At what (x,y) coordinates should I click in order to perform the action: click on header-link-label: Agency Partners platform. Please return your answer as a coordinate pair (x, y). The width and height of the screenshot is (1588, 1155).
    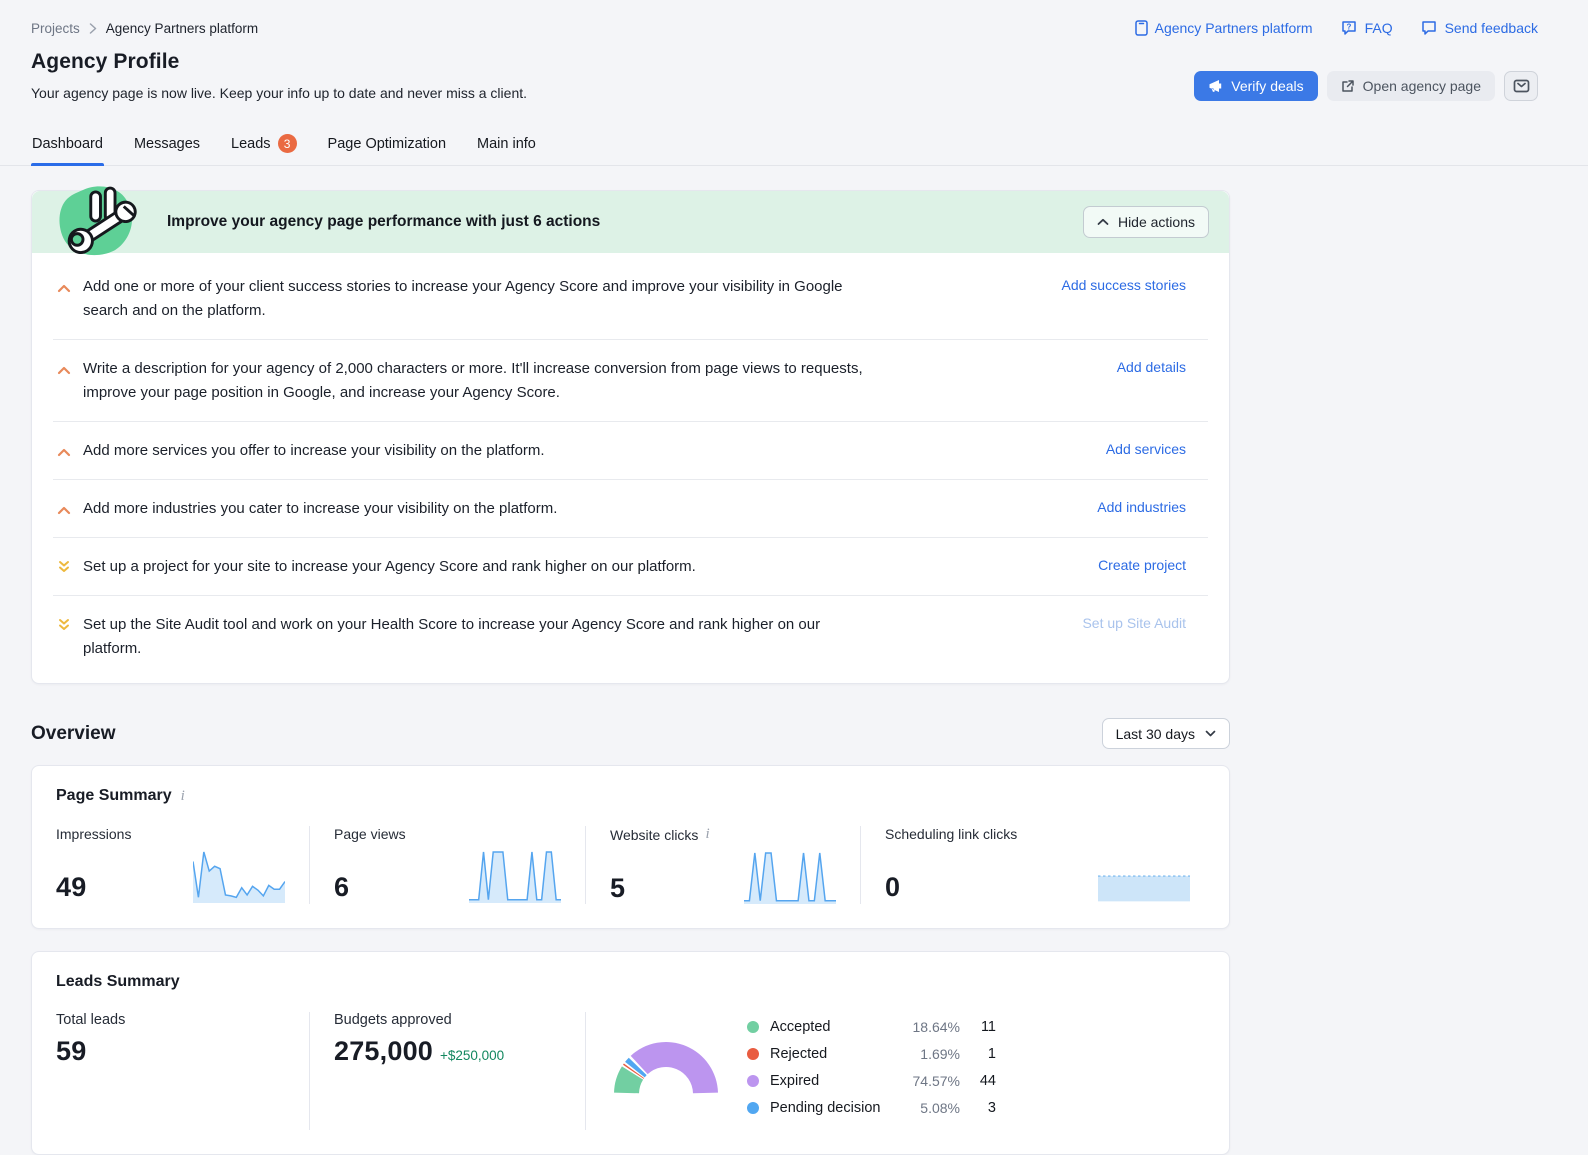
    Looking at the image, I should click on (1233, 28).